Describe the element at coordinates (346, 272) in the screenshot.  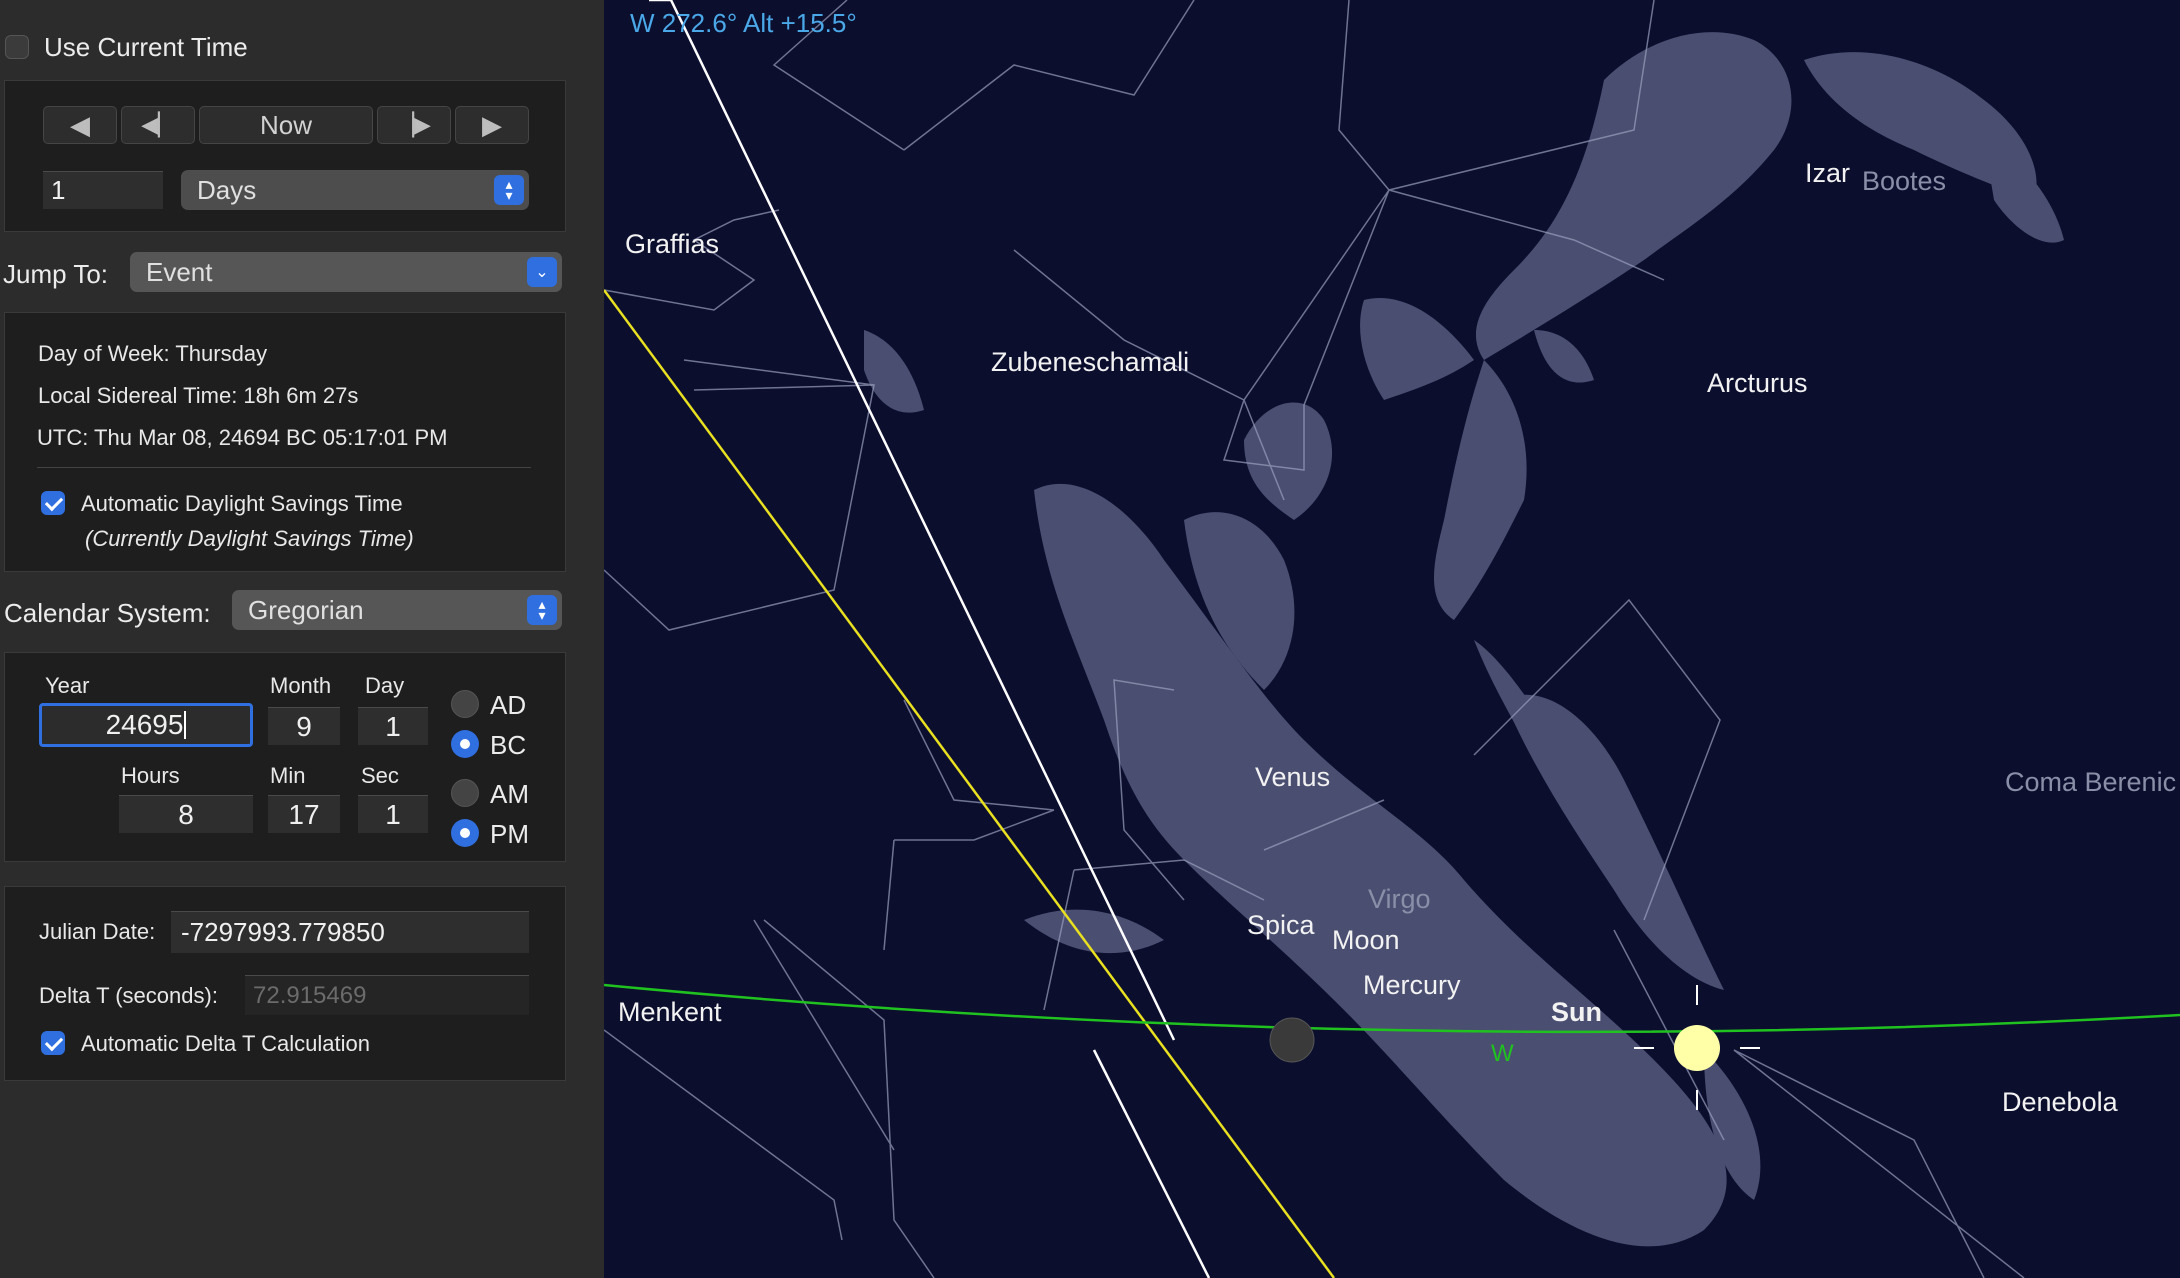
I see `jump-to-select: Event ⌄` at that location.